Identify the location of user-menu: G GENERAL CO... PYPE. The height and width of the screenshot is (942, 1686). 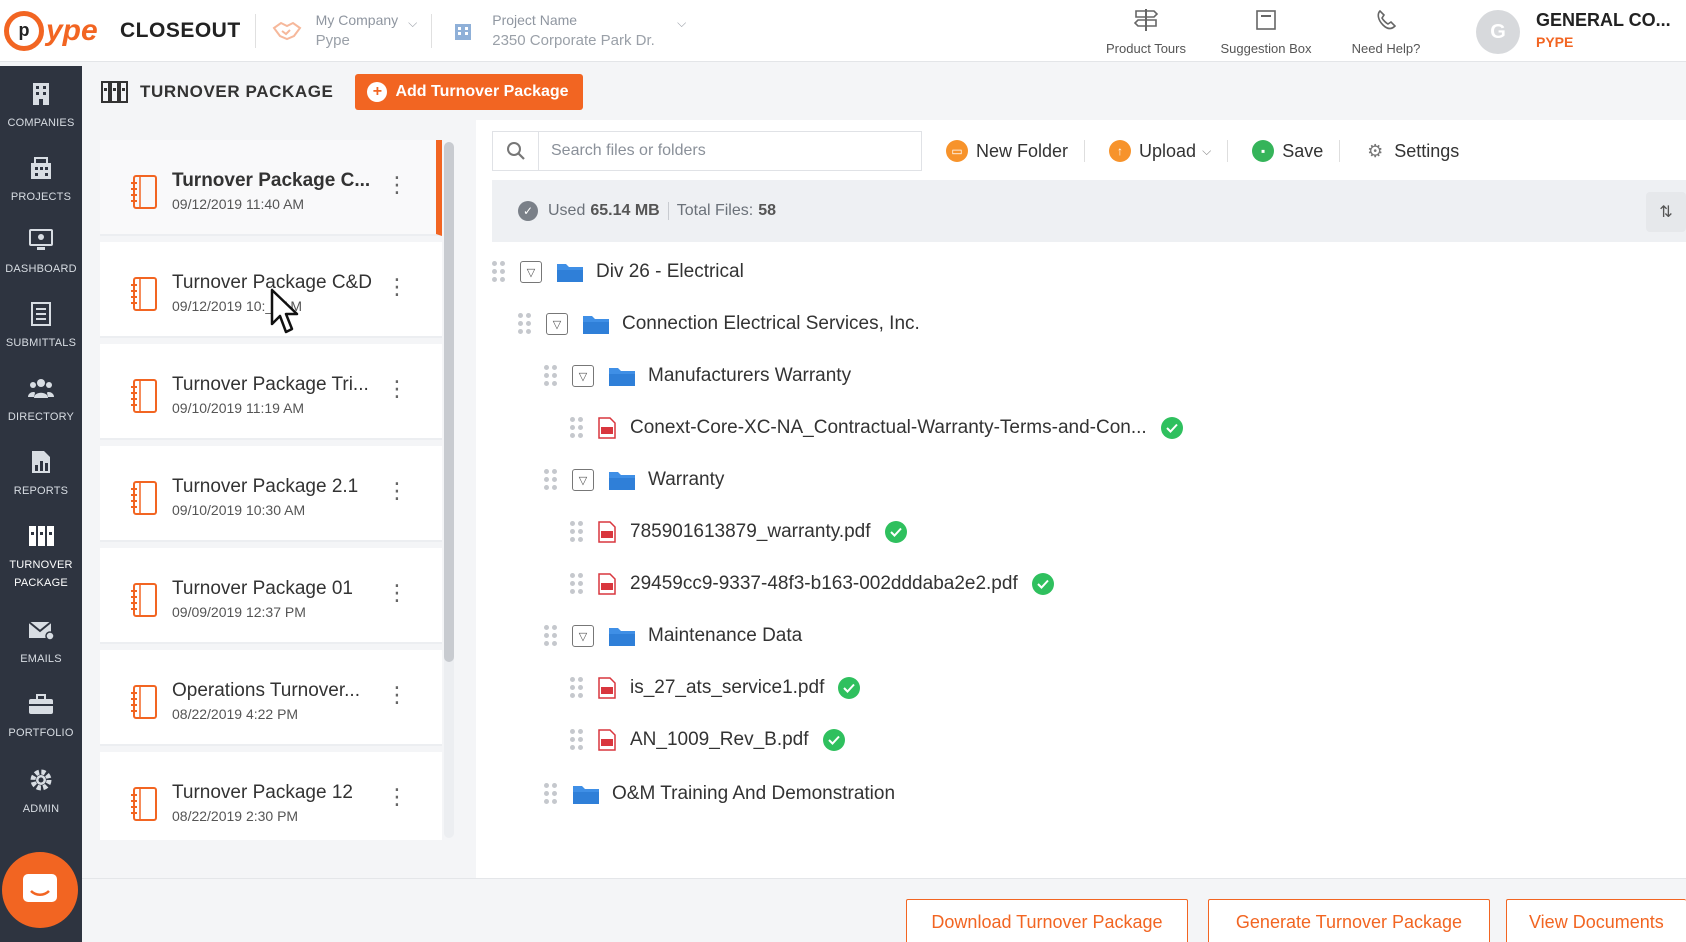
(1581, 31).